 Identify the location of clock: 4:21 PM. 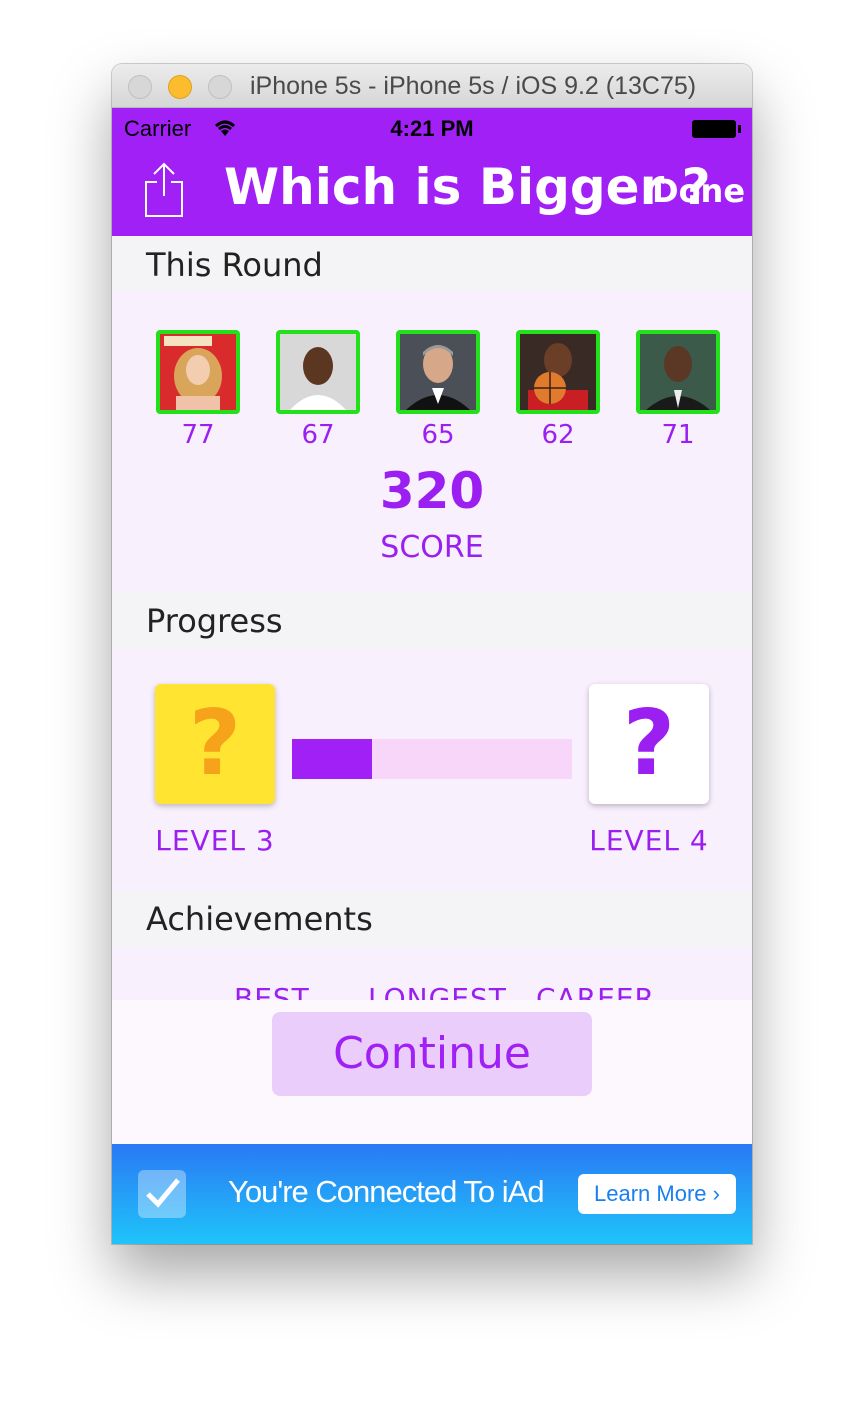
(432, 128).